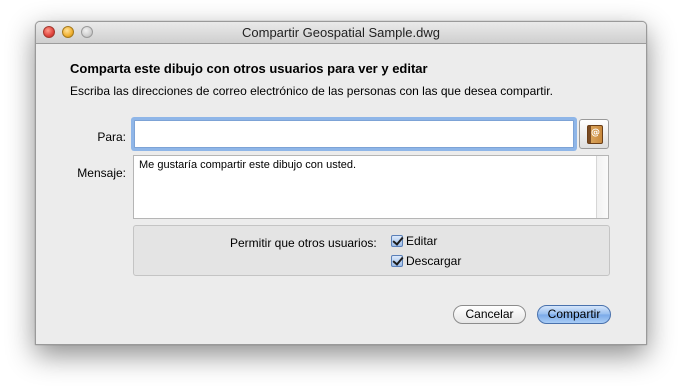 This screenshot has height=392, width=680. I want to click on download-checkbox, so click(397, 261).